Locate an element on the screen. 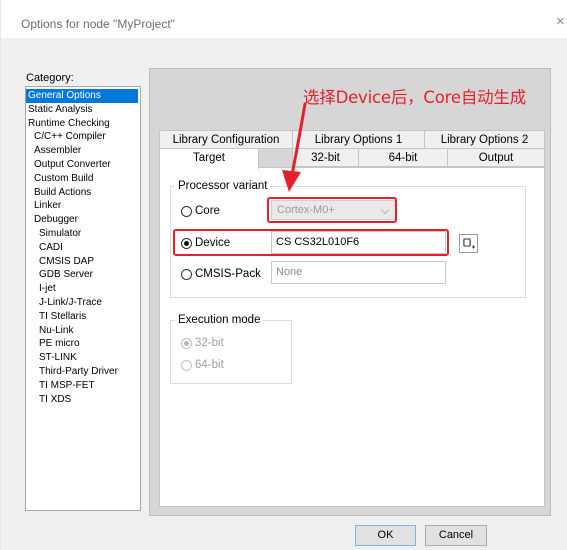  device-select-icon is located at coordinates (469, 243).